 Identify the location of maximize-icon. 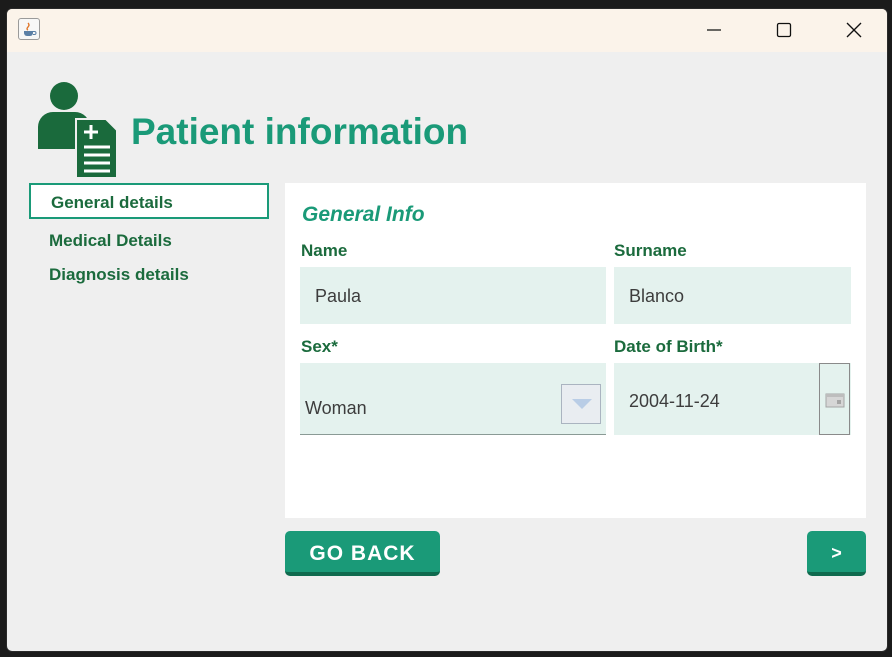
(784, 30).